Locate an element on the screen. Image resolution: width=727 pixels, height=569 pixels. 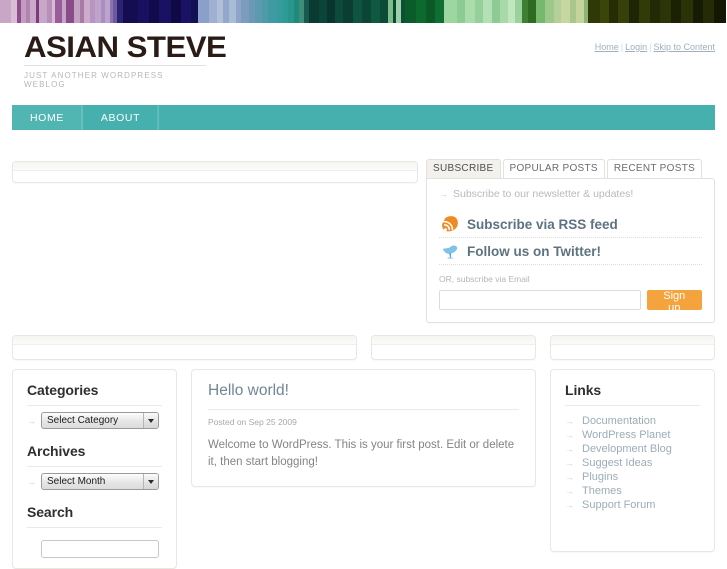
widget-title-archives: Archives is located at coordinates (94, 455).